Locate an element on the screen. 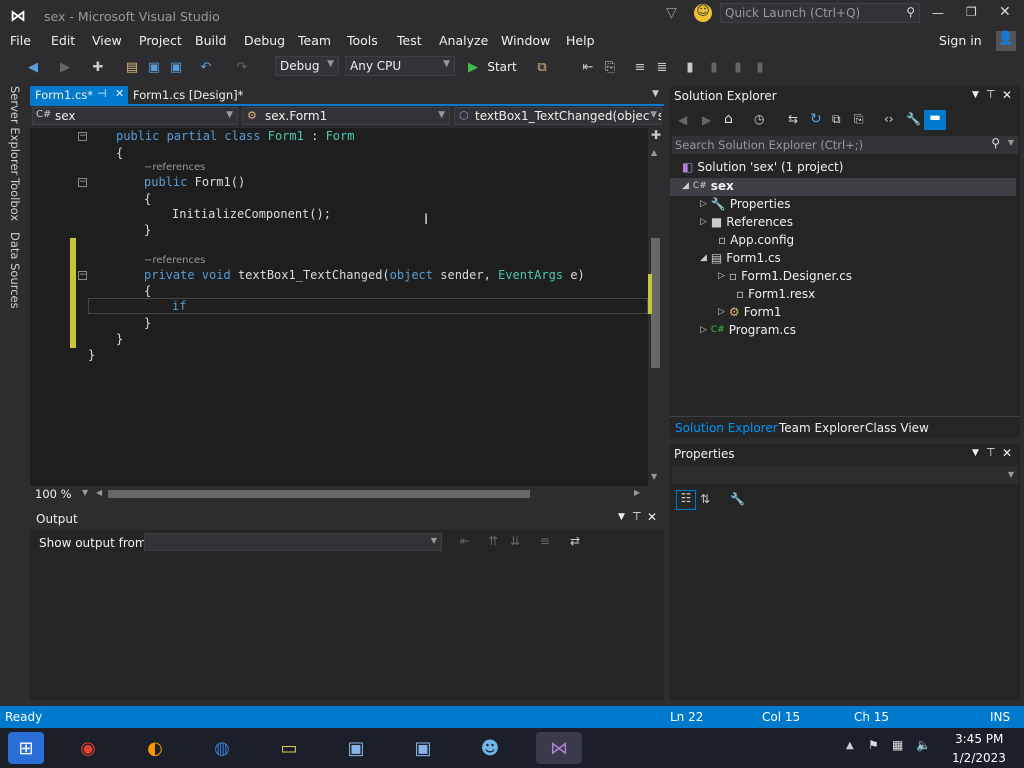 The height and width of the screenshot is (768, 1024). volume-icon: 🔈 is located at coordinates (923, 745).